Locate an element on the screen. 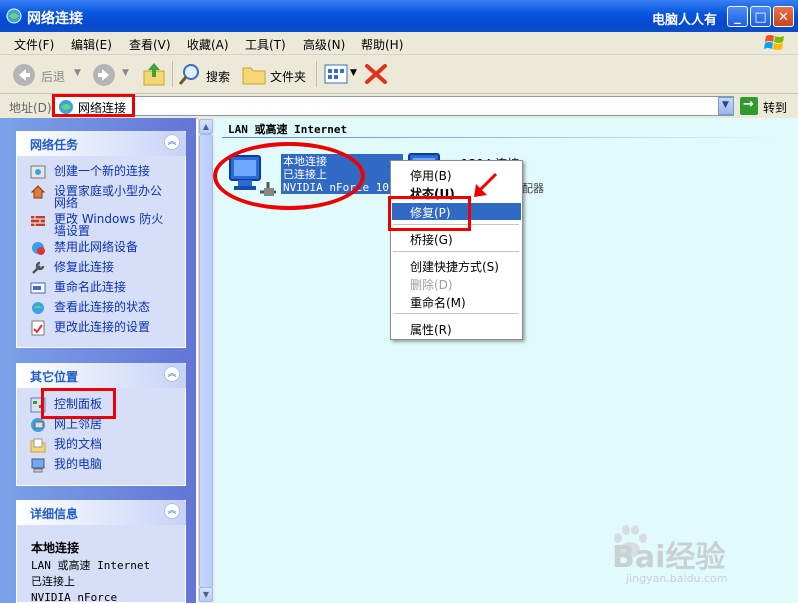 The height and width of the screenshot is (604, 798). watermark-brand: Bai经验 is located at coordinates (669, 557).